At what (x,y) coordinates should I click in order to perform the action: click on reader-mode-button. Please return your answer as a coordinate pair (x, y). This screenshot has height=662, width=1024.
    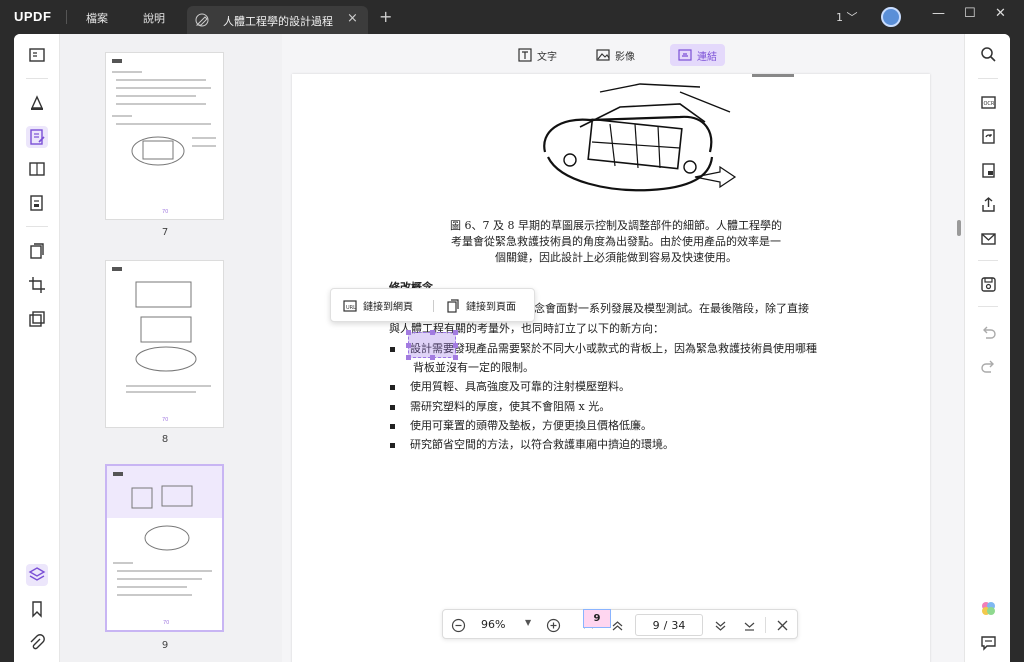
    Looking at the image, I should click on (37, 55).